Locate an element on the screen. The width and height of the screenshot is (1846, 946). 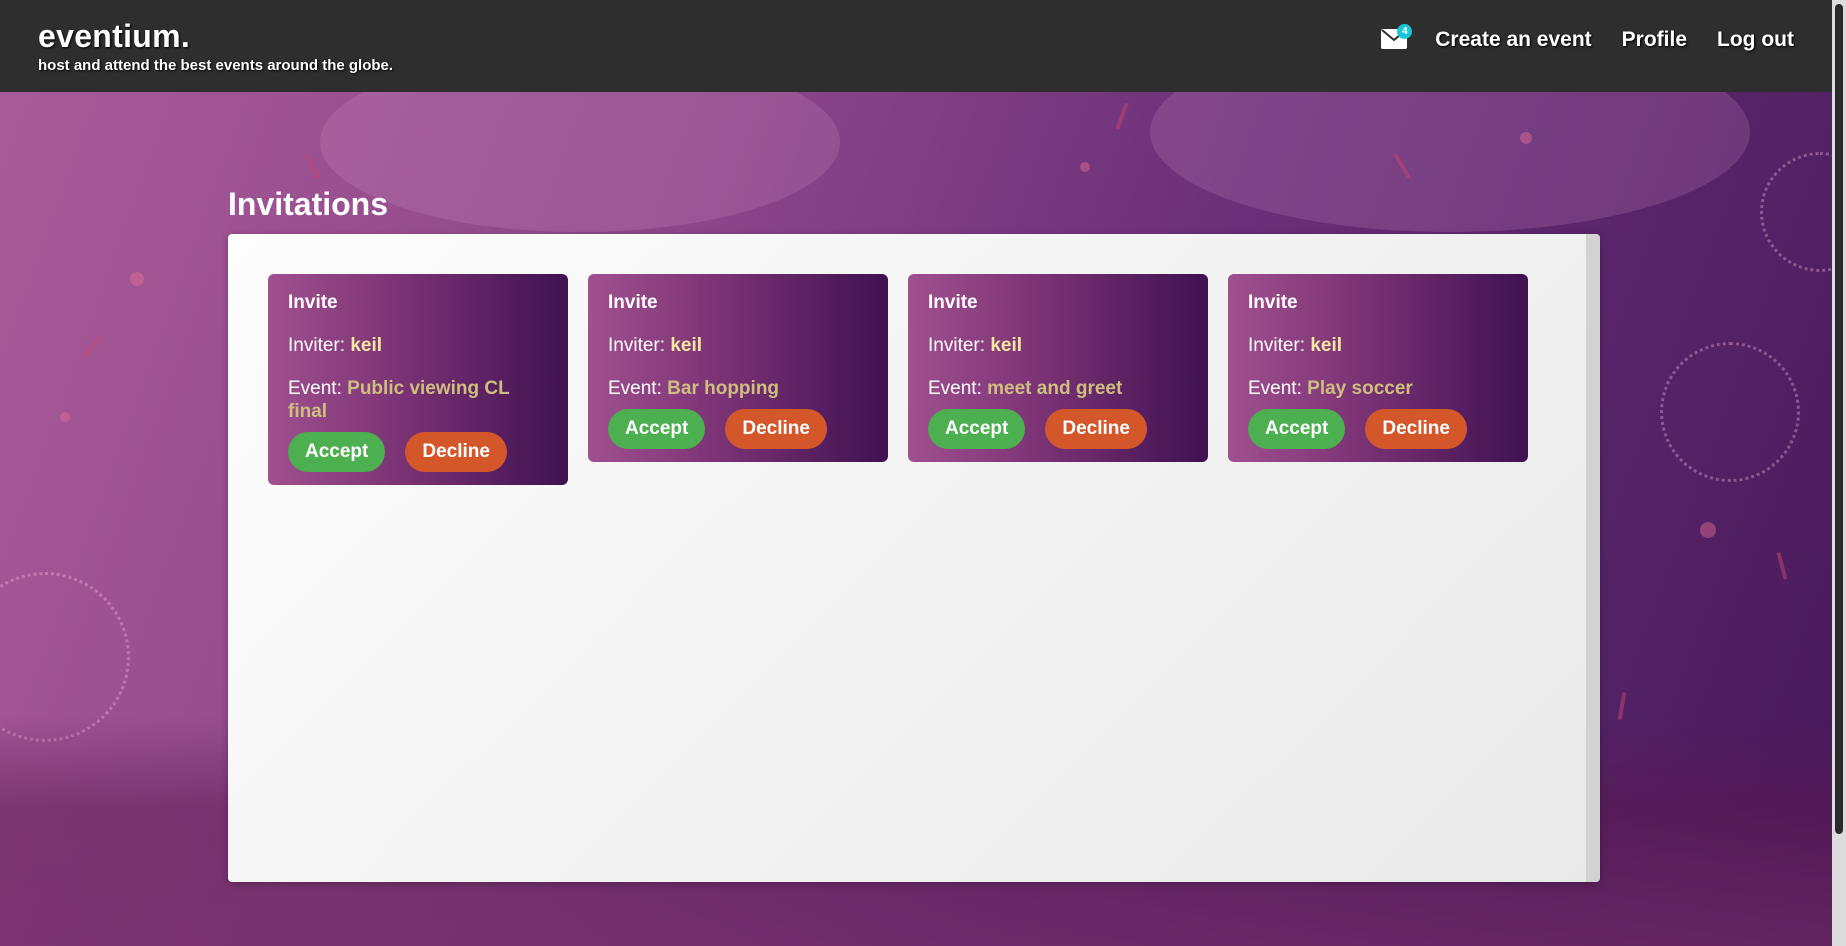
event-name: meet and greet is located at coordinates (1055, 388).